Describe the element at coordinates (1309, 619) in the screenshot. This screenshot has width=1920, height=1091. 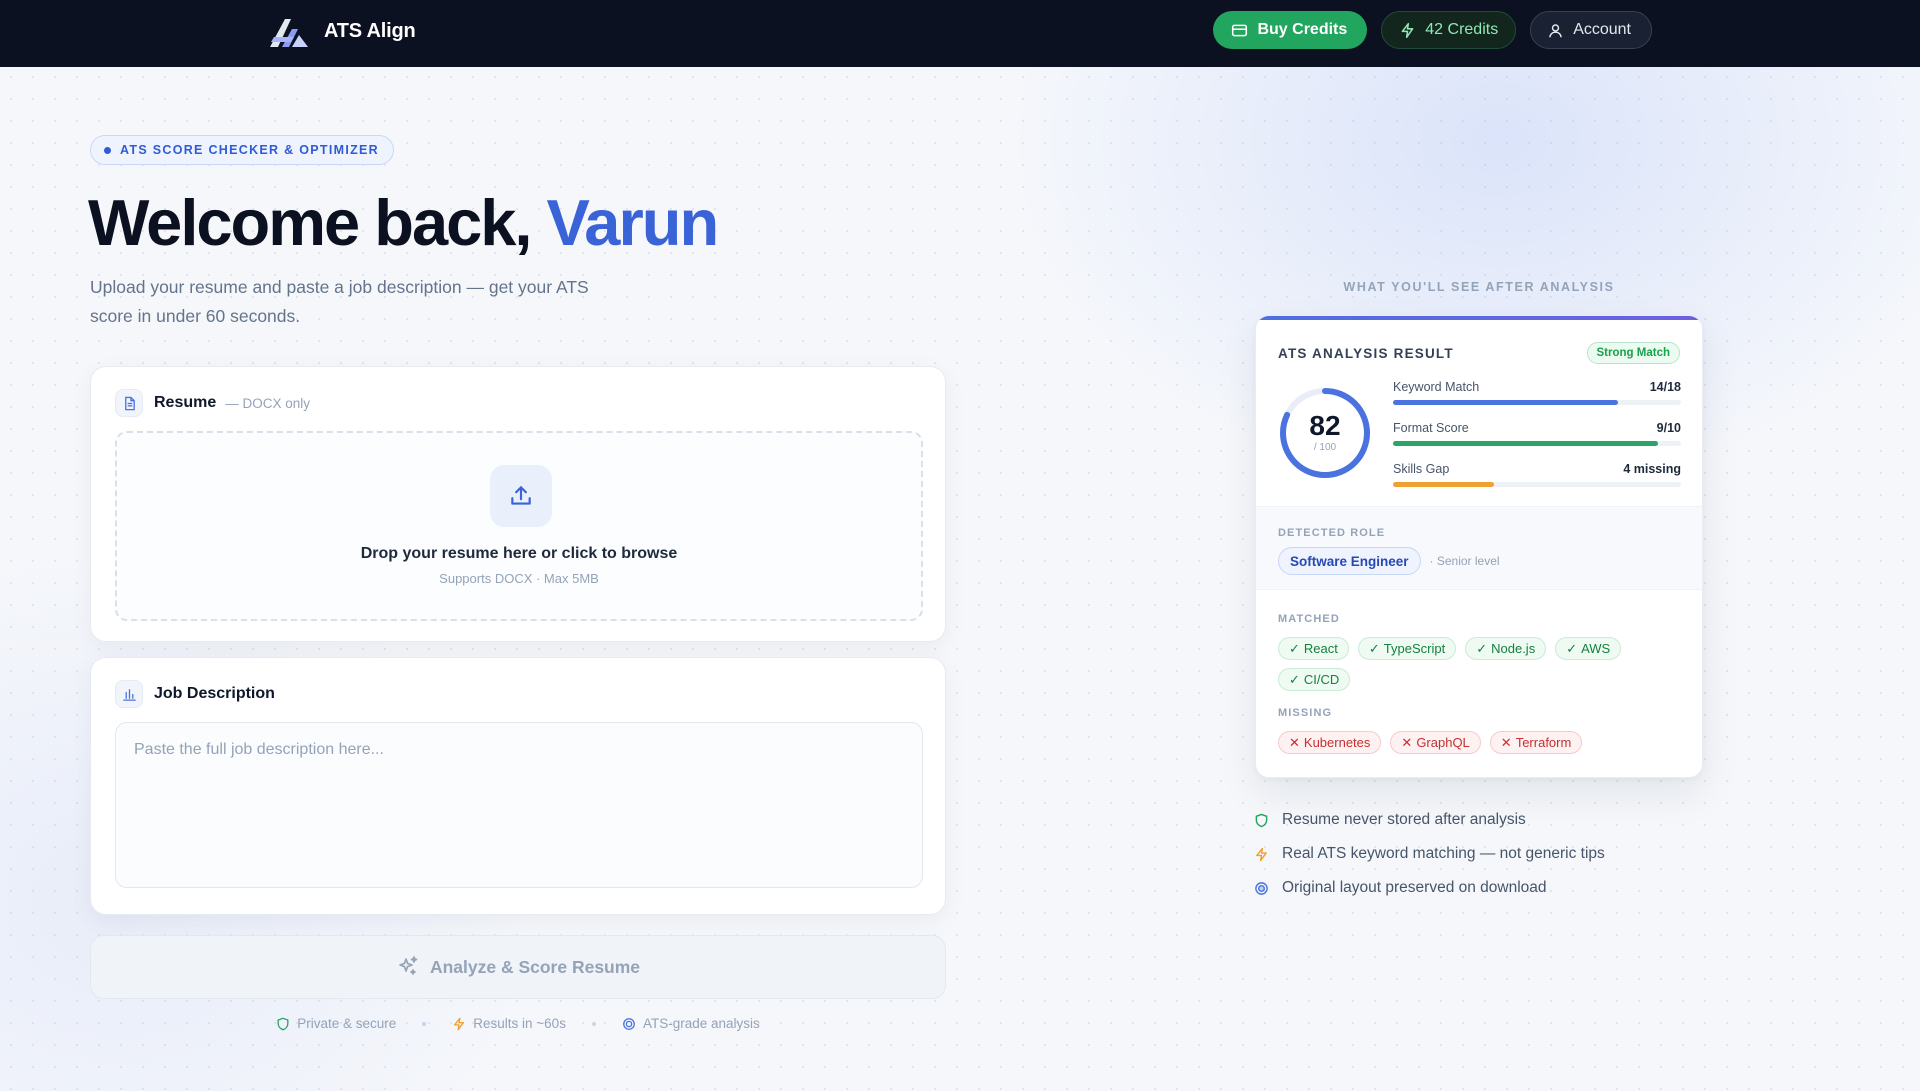
I see `matched-label: MATCHED` at that location.